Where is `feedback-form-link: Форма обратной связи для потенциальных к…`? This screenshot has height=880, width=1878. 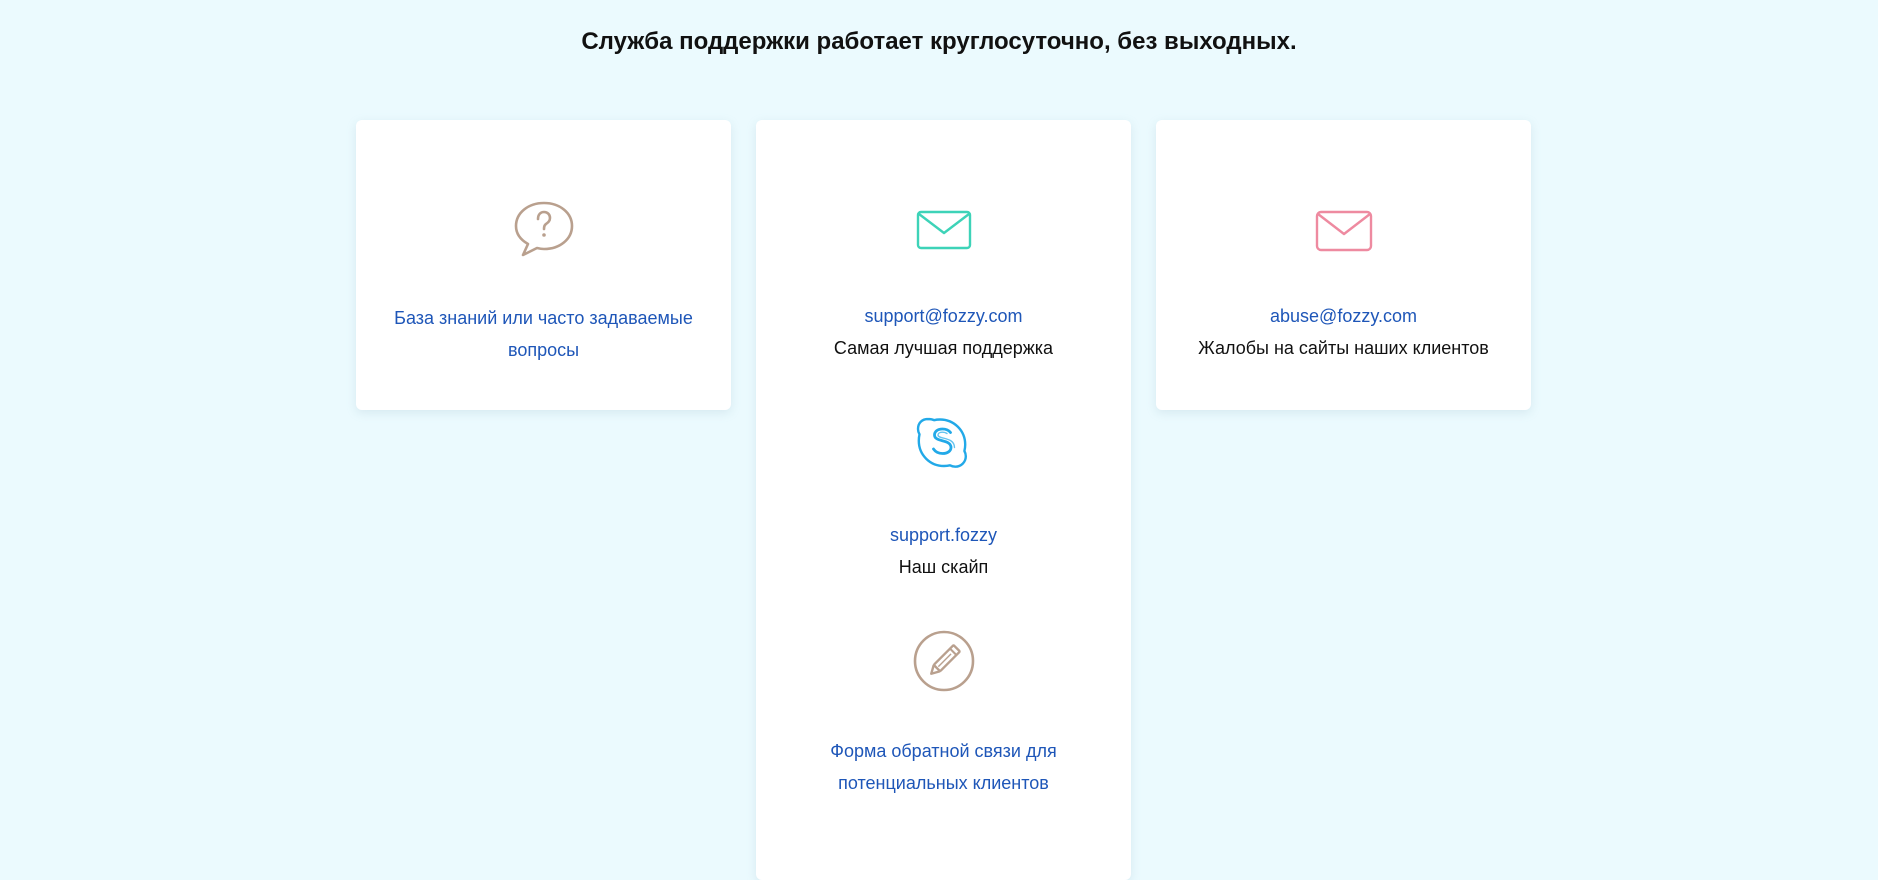 feedback-form-link: Форма обратной связи для потенциальных к… is located at coordinates (943, 767).